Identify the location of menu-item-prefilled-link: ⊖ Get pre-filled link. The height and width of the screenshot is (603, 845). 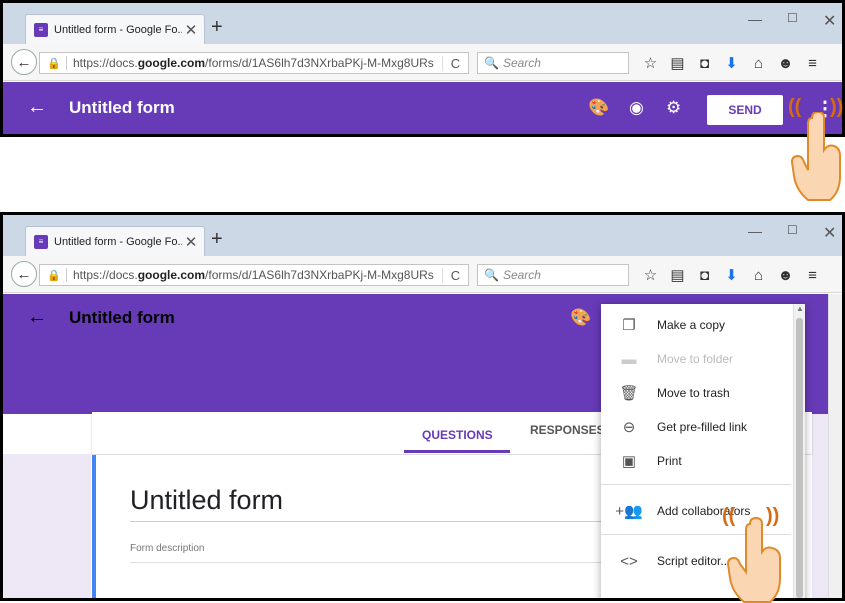
(696, 427).